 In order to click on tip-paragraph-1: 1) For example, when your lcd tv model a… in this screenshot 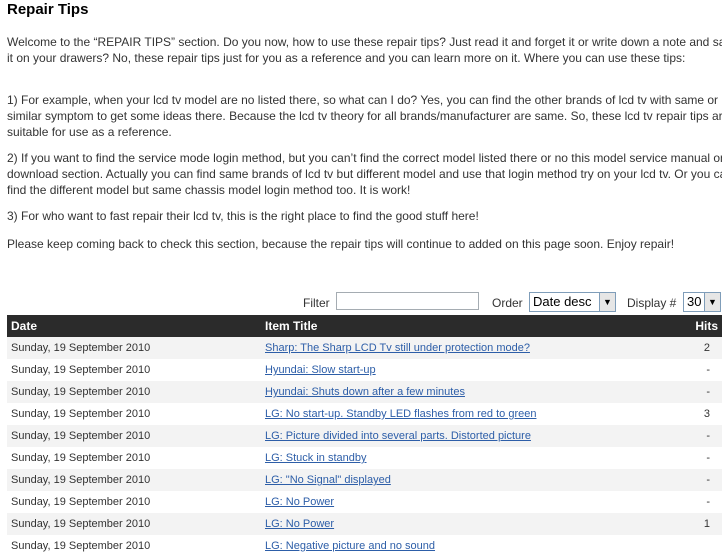, I will do `click(364, 116)`.